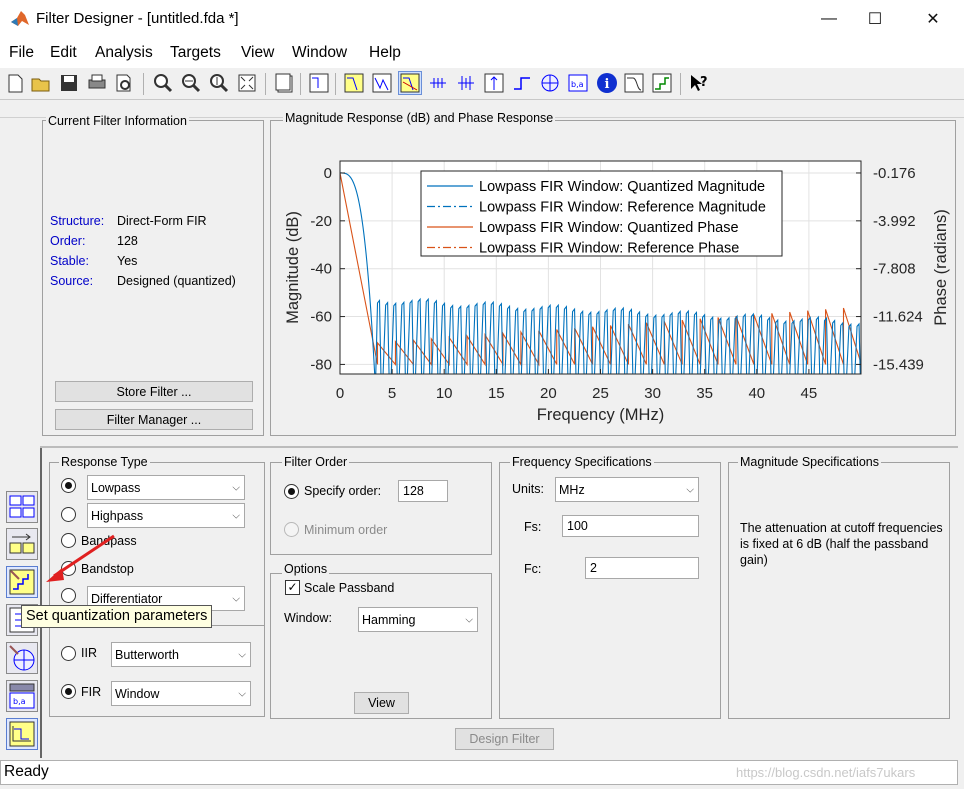 The height and width of the screenshot is (789, 964). Describe the element at coordinates (163, 83) in the screenshot. I see `zoom-in-icon` at that location.